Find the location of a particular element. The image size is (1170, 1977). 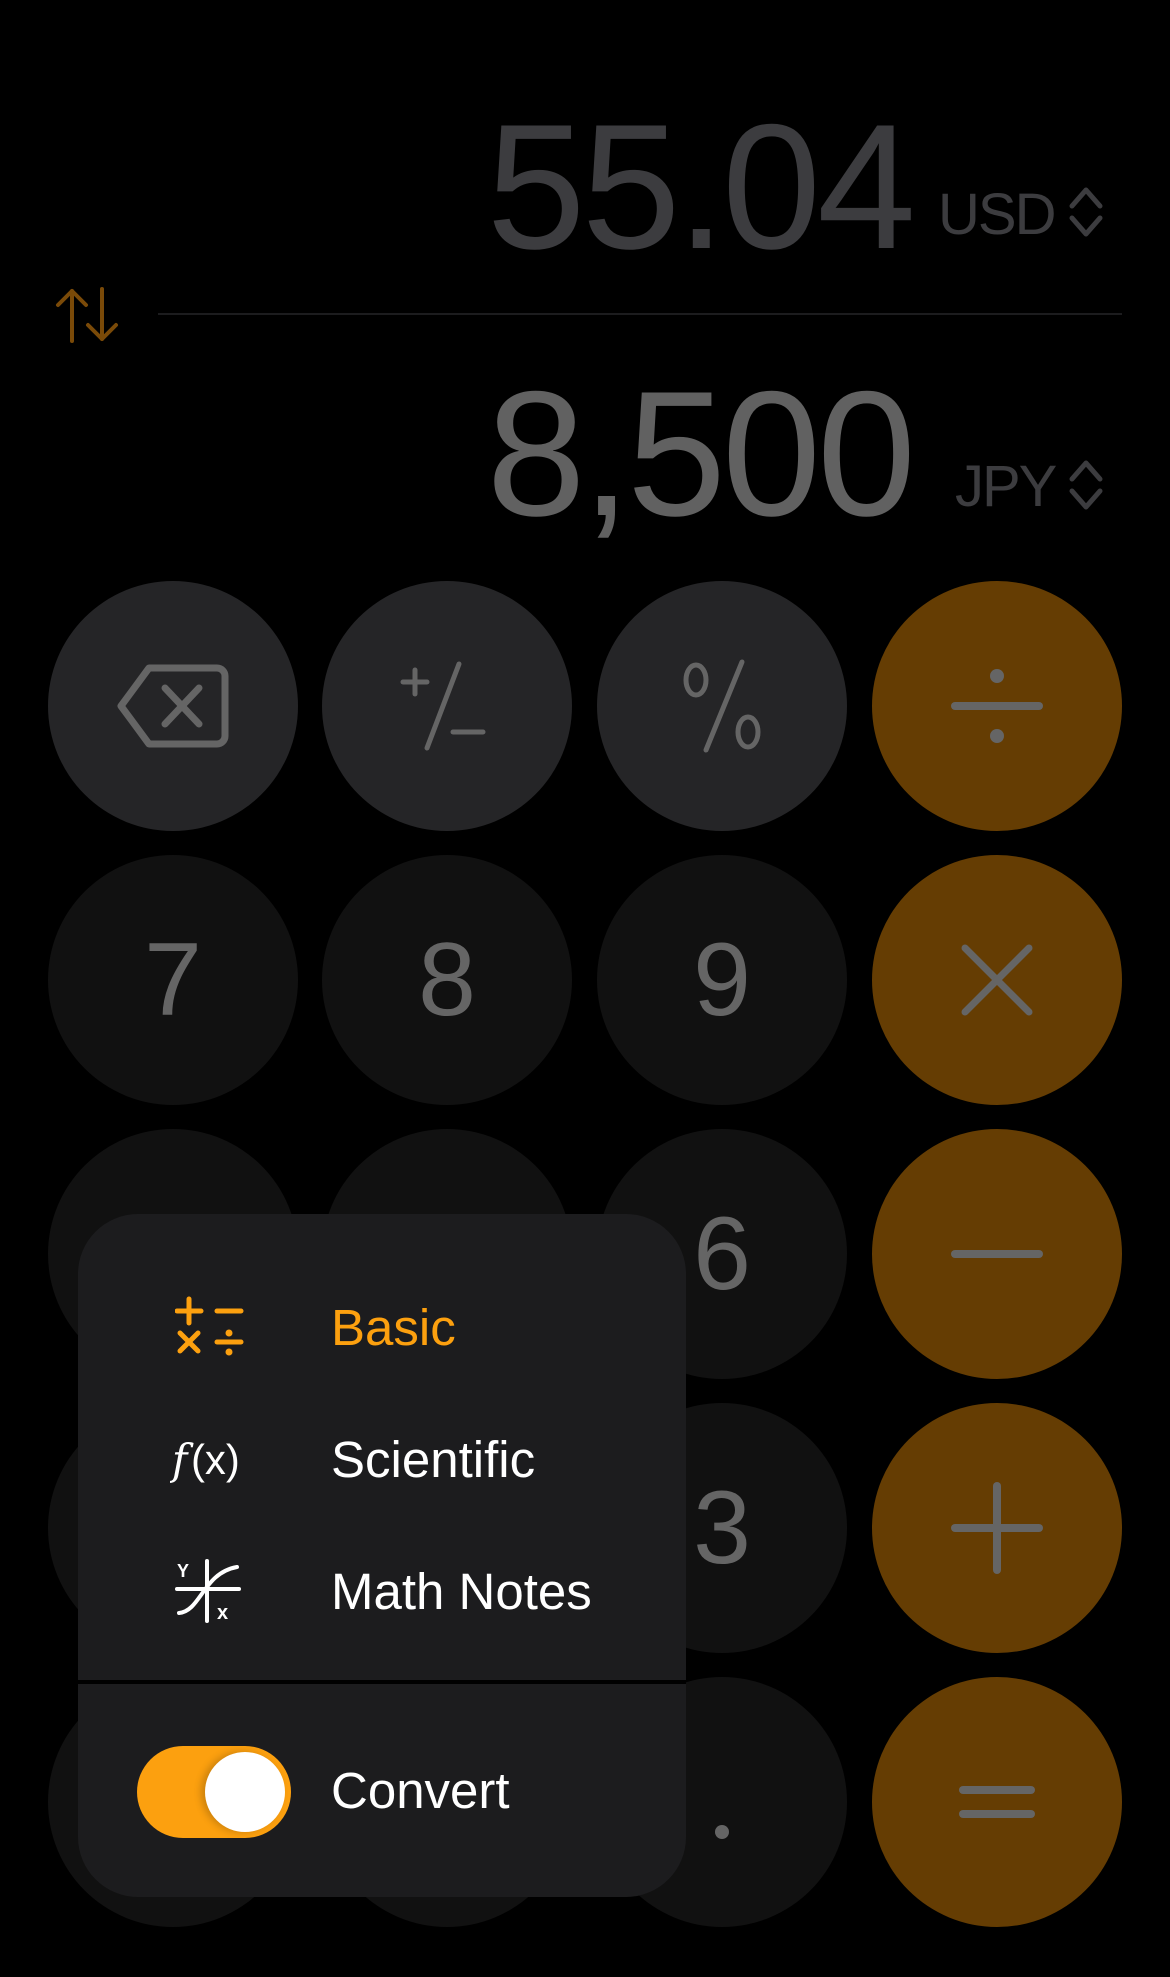

menu-separator is located at coordinates (382, 1682).